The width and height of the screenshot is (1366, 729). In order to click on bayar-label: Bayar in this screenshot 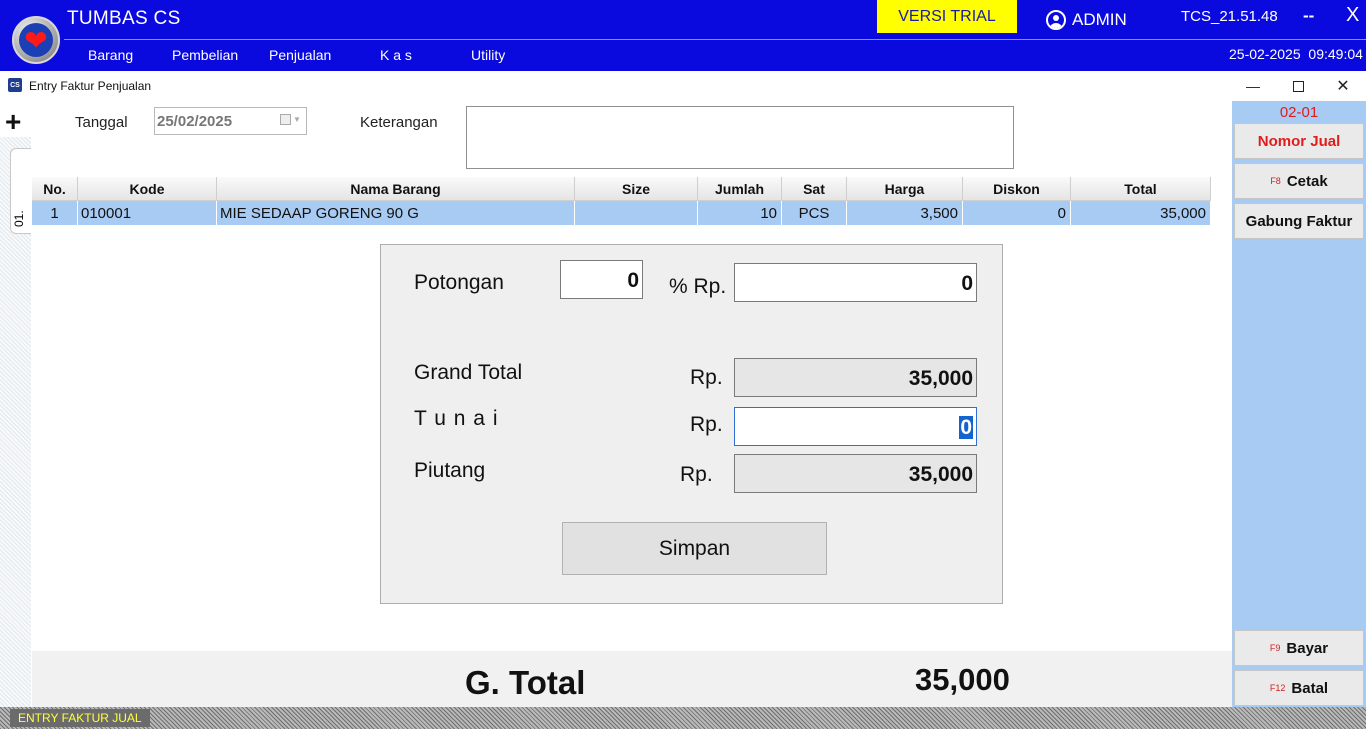, I will do `click(1307, 648)`.